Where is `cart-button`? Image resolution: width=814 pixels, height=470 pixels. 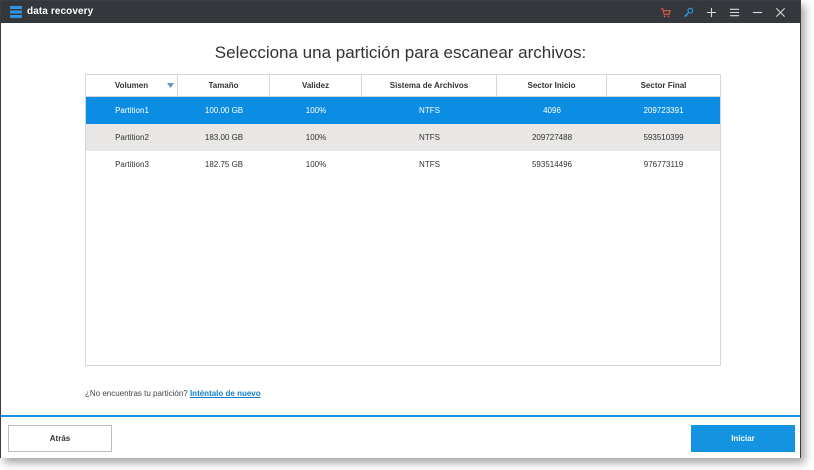
cart-button is located at coordinates (665, 12).